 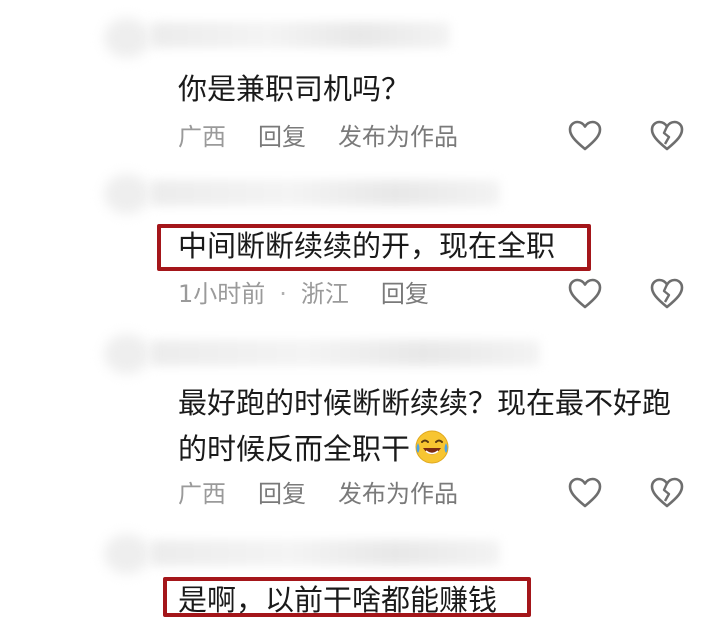 I want to click on comment-text-line: 的时候反而全职干, so click(x=424, y=449).